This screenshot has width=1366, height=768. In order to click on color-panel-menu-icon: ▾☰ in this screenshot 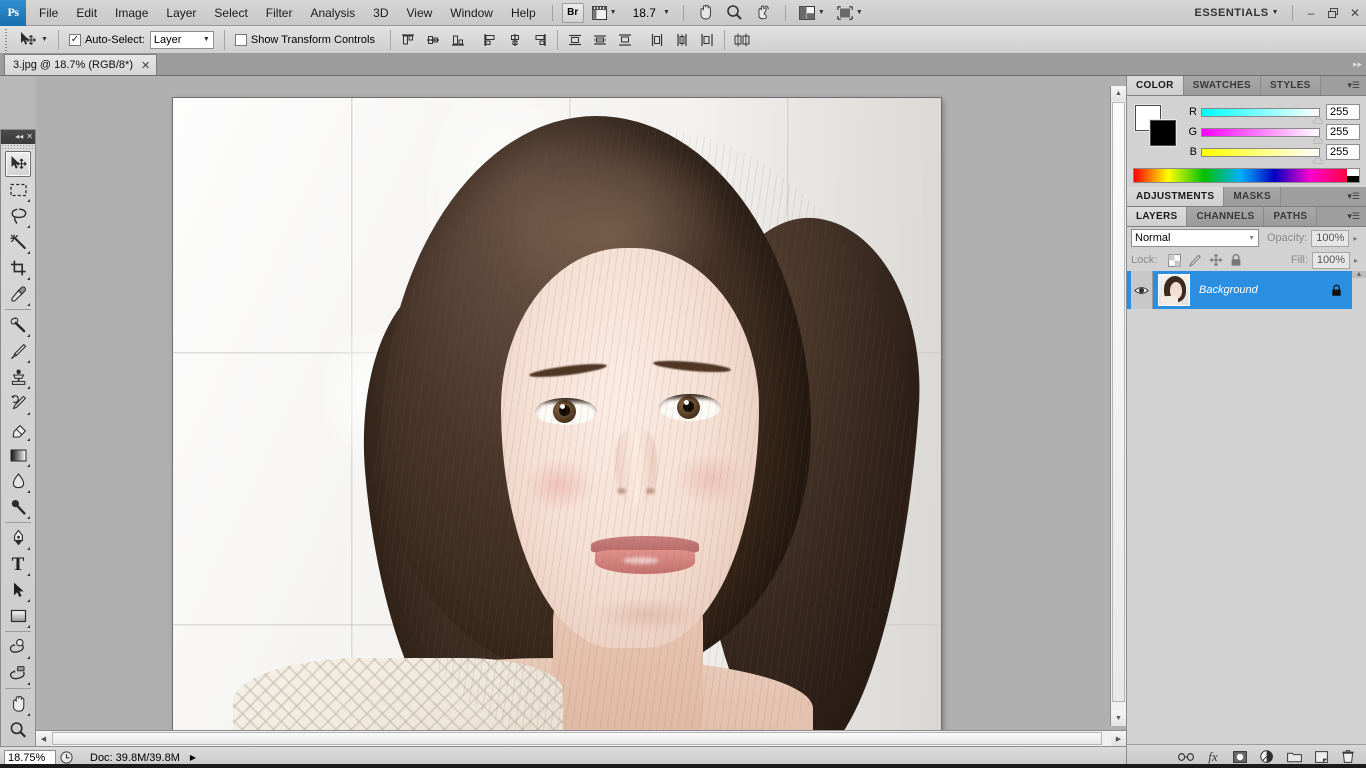, I will do `click(1353, 85)`.